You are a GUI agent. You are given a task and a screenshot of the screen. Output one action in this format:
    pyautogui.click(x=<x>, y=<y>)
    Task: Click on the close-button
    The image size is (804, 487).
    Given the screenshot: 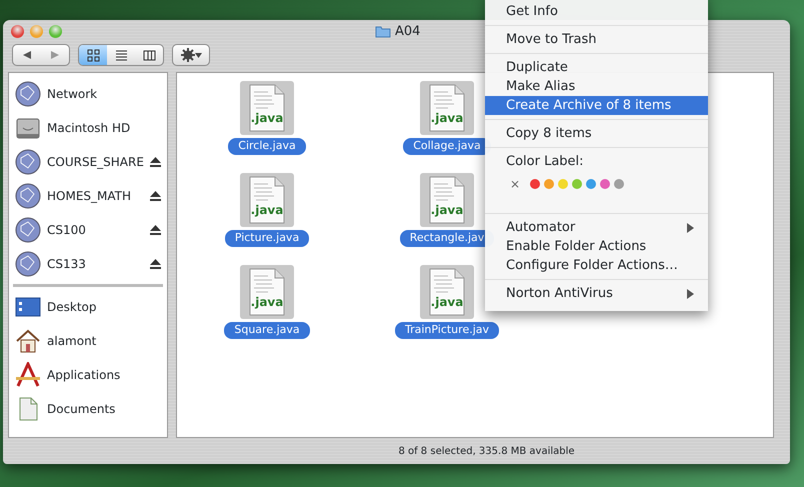 What is the action you would take?
    pyautogui.click(x=17, y=31)
    